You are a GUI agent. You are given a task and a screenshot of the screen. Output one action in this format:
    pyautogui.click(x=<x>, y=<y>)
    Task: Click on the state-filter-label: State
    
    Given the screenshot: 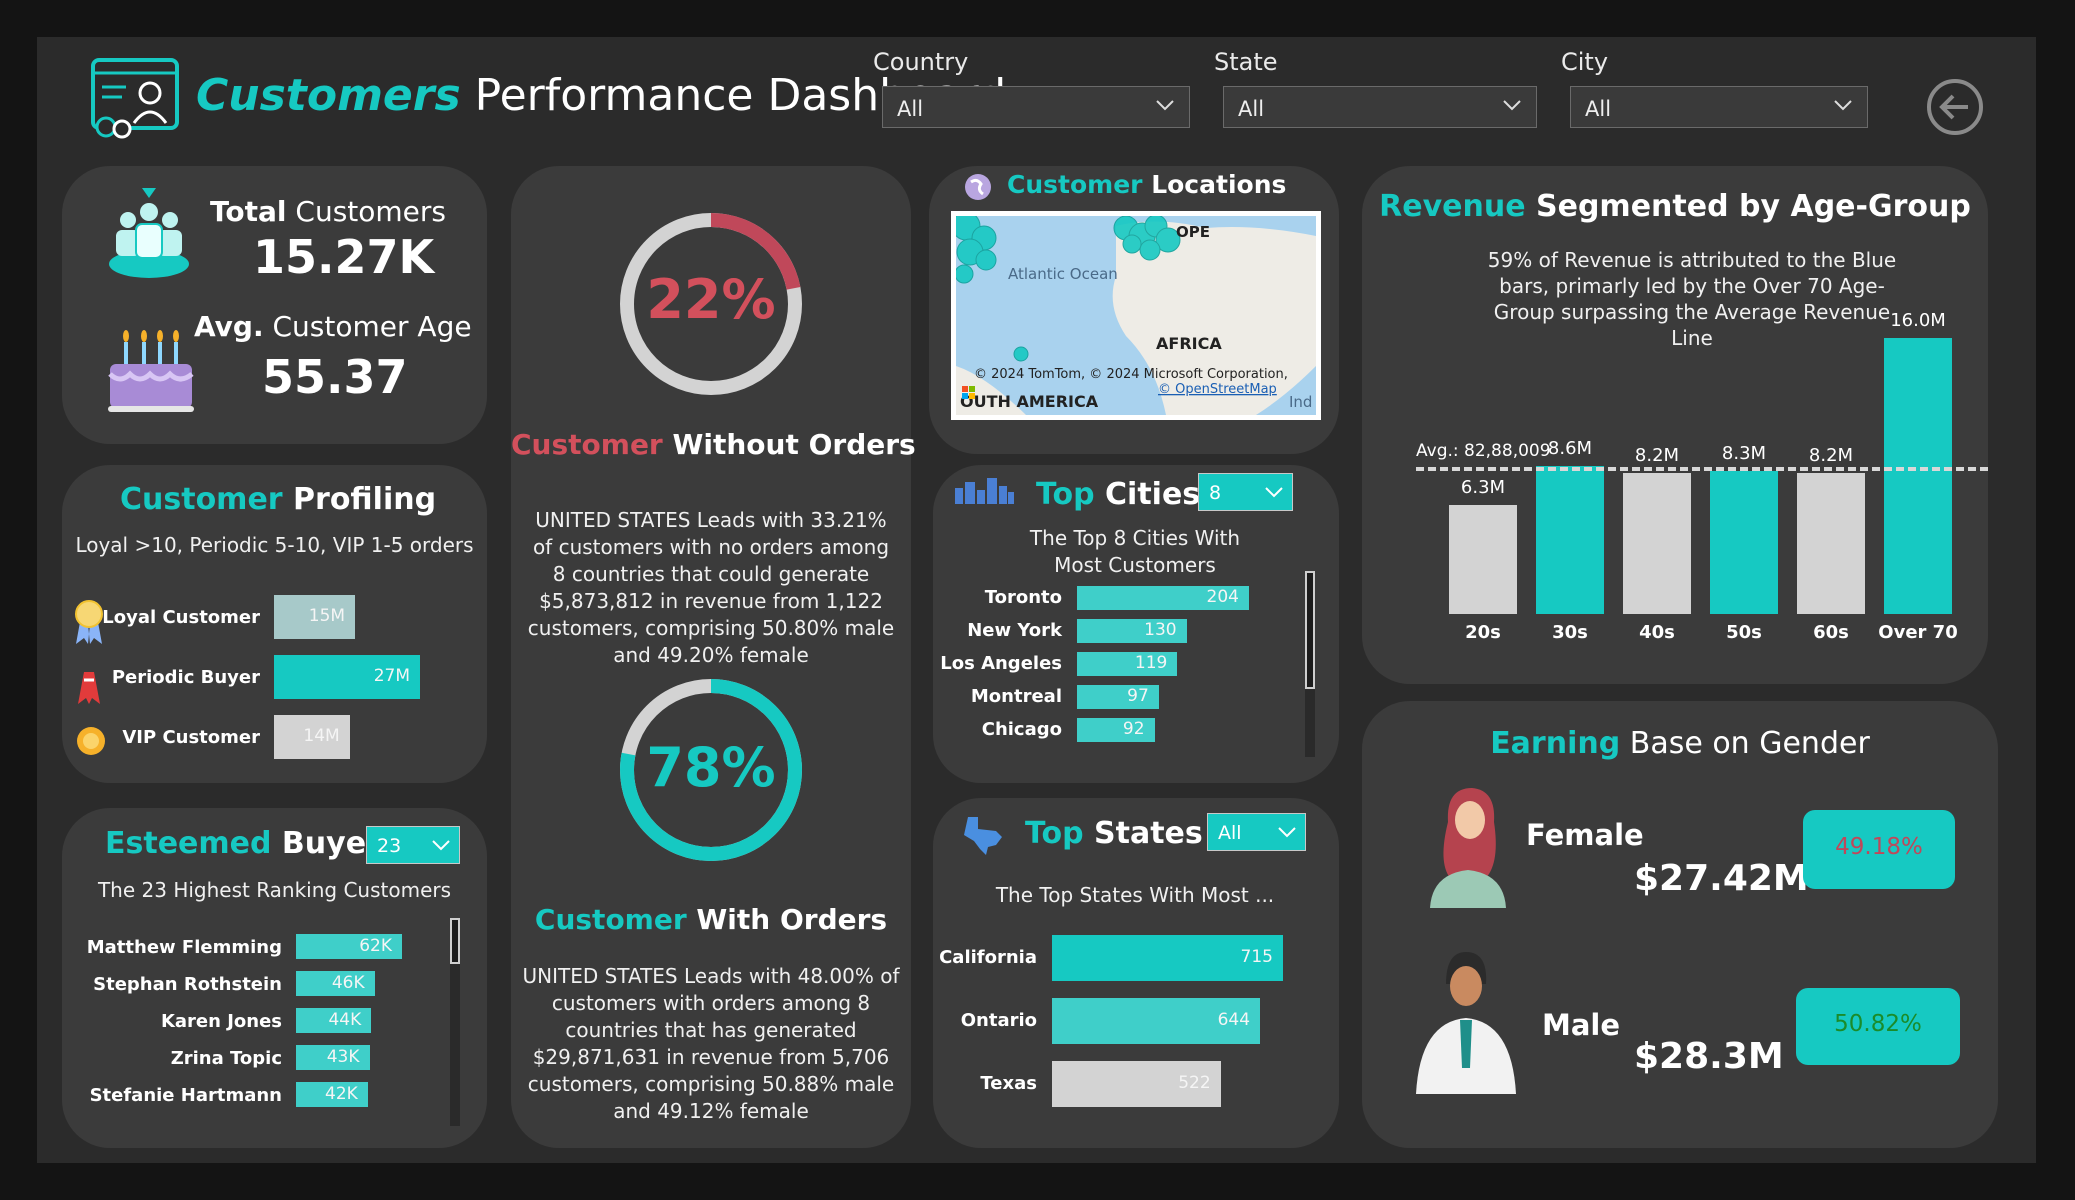 What is the action you would take?
    pyautogui.click(x=1246, y=62)
    